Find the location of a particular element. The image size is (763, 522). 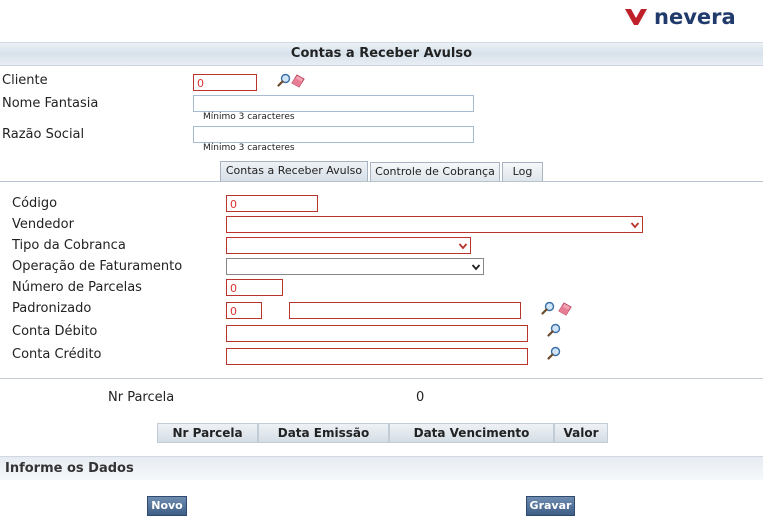

cliente-label: Cliente is located at coordinates (25, 80).